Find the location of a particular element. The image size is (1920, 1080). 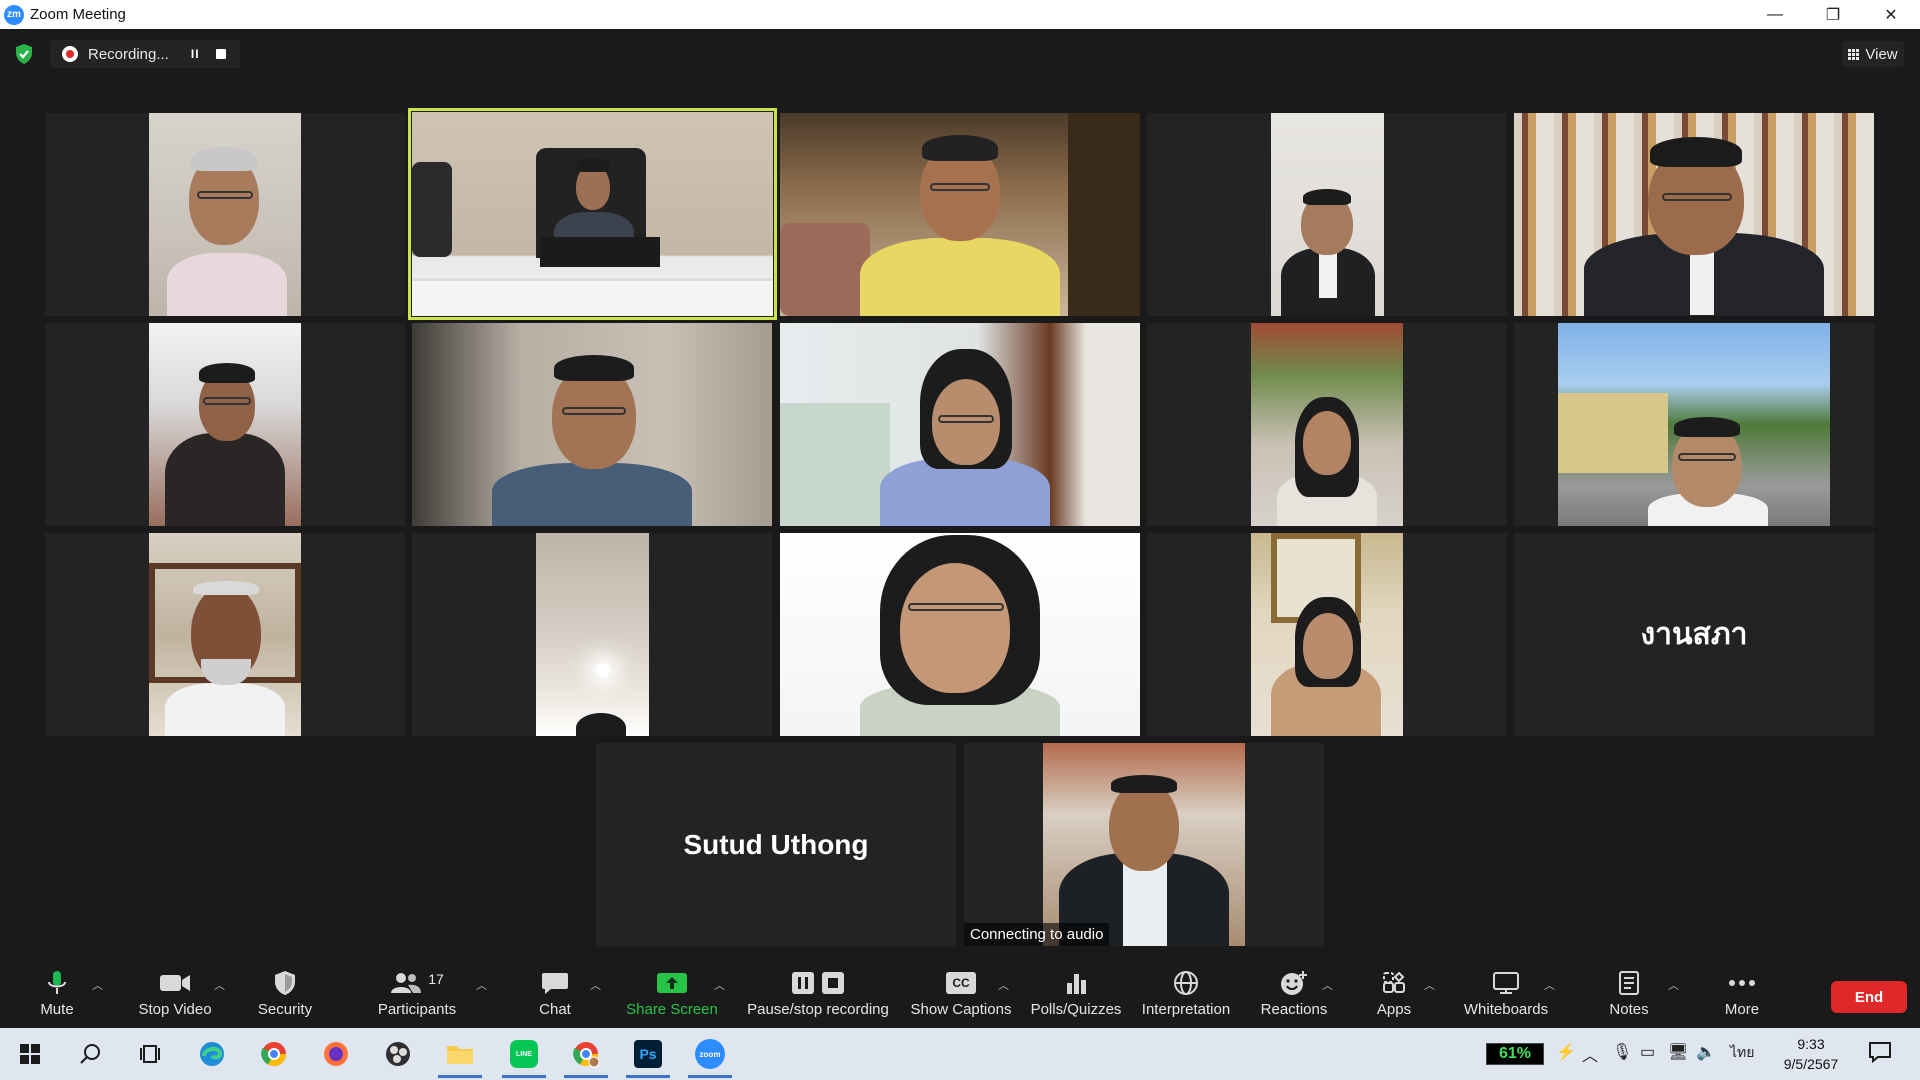

chrome-profile-icon is located at coordinates (586, 1058).